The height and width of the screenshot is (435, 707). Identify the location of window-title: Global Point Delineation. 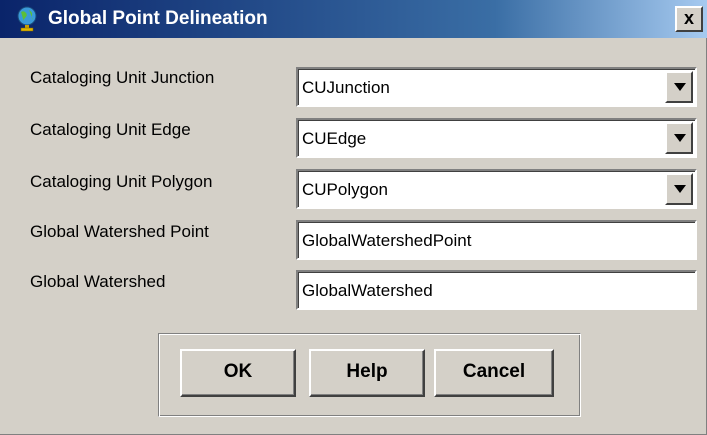
(158, 18).